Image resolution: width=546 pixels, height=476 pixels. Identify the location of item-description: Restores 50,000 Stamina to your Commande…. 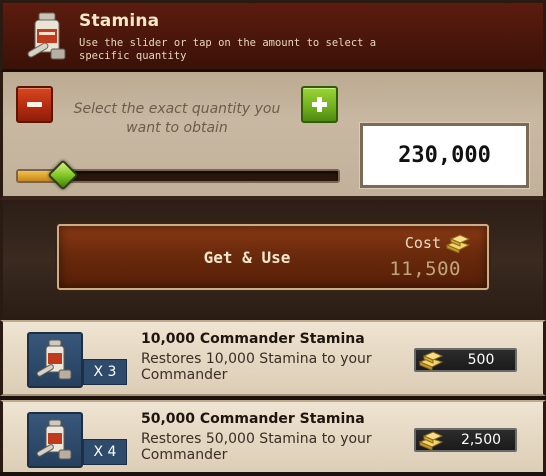
(256, 447).